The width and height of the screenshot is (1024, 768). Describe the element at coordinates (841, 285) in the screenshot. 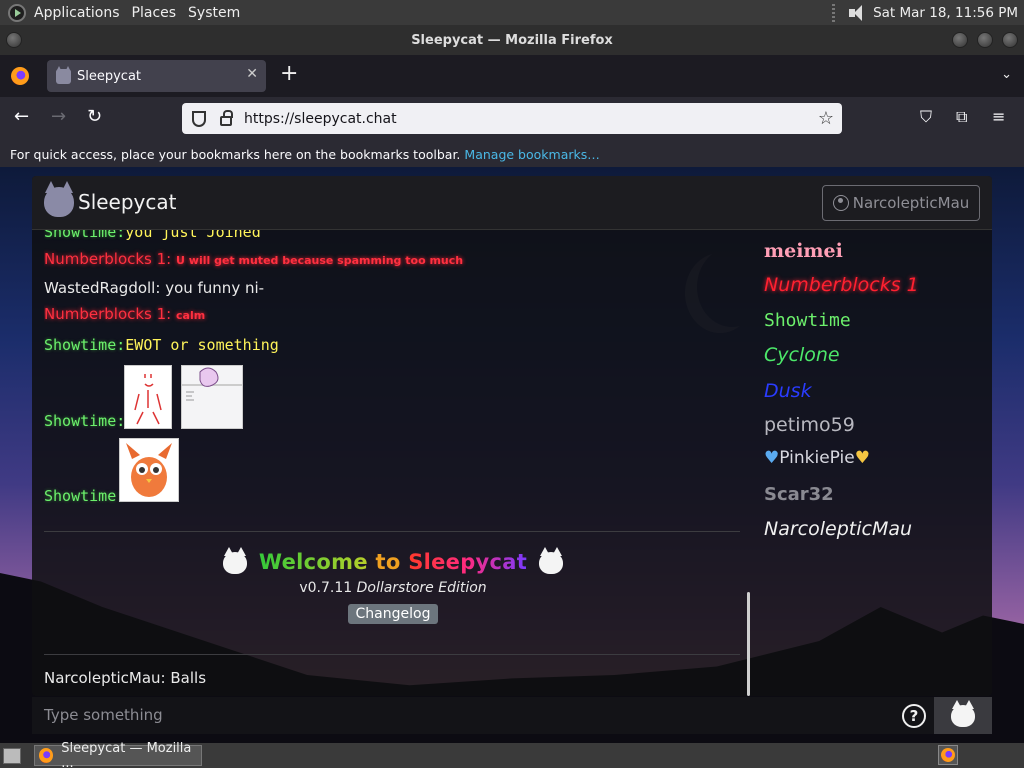

I see `user-numberblocks-1: Numberblocks 1` at that location.